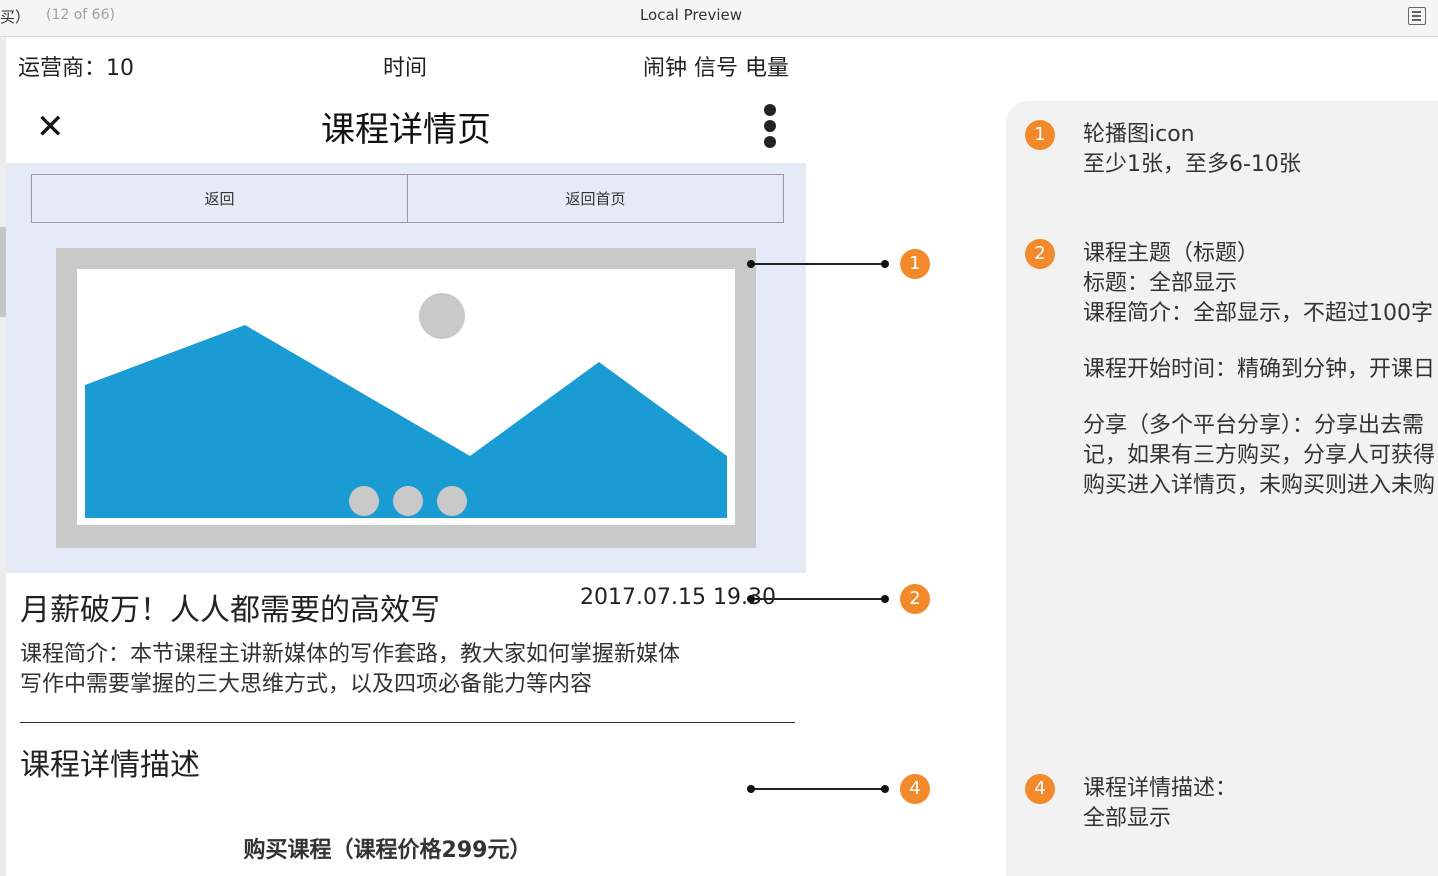  Describe the element at coordinates (1160, 283) in the screenshot. I see `note-2-line-2: 标题：全部显示` at that location.